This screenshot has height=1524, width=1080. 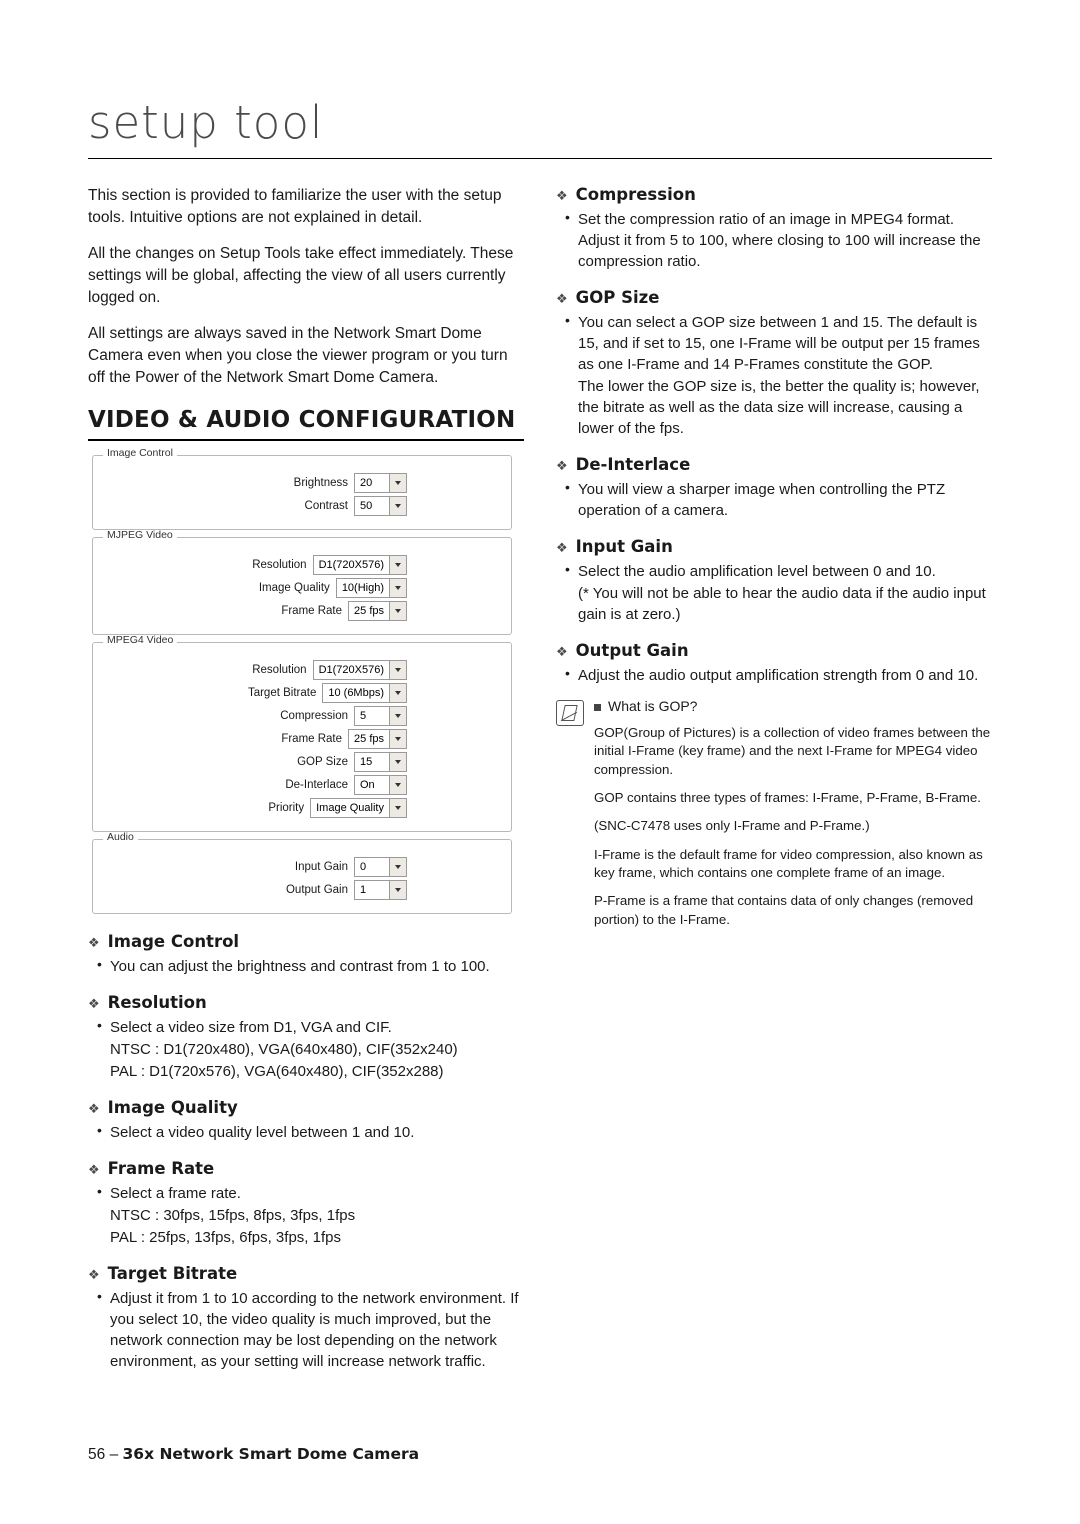 I want to click on dropdown-priority: Image Quality, so click(x=358, y=808).